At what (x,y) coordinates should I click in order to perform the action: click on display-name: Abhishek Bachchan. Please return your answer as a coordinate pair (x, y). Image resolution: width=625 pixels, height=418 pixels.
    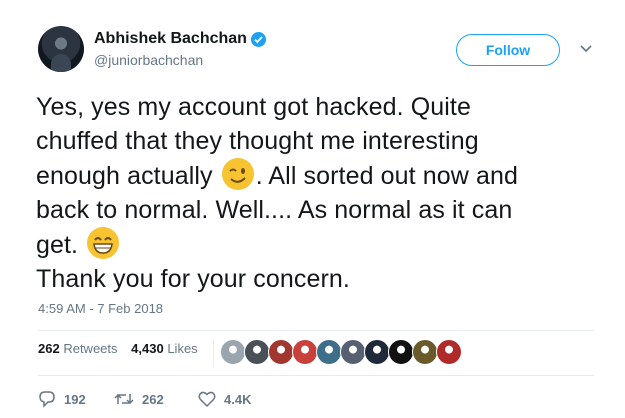
    Looking at the image, I should click on (170, 39).